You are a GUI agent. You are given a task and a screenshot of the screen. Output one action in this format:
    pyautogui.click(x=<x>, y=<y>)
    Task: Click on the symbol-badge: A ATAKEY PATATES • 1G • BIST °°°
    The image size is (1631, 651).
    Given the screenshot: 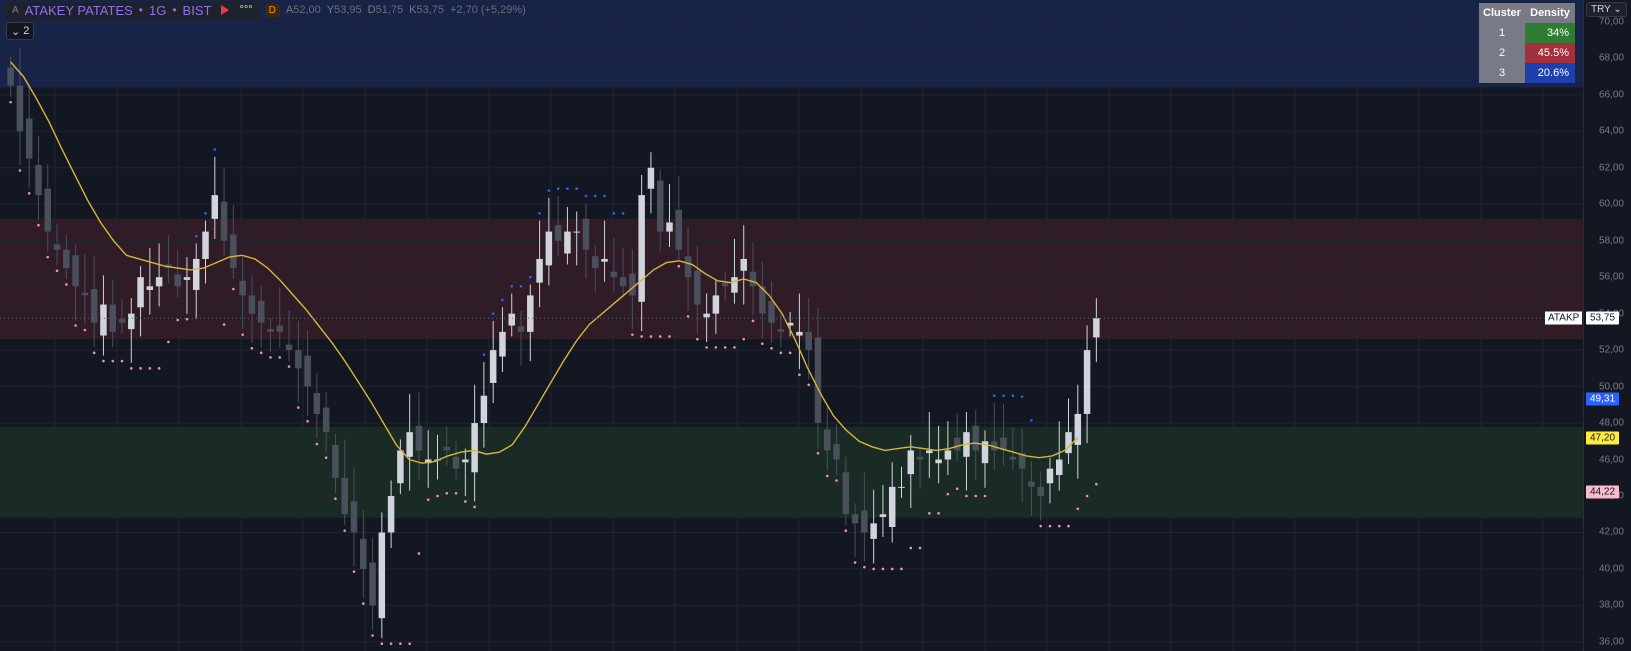 What is the action you would take?
    pyautogui.click(x=132, y=10)
    